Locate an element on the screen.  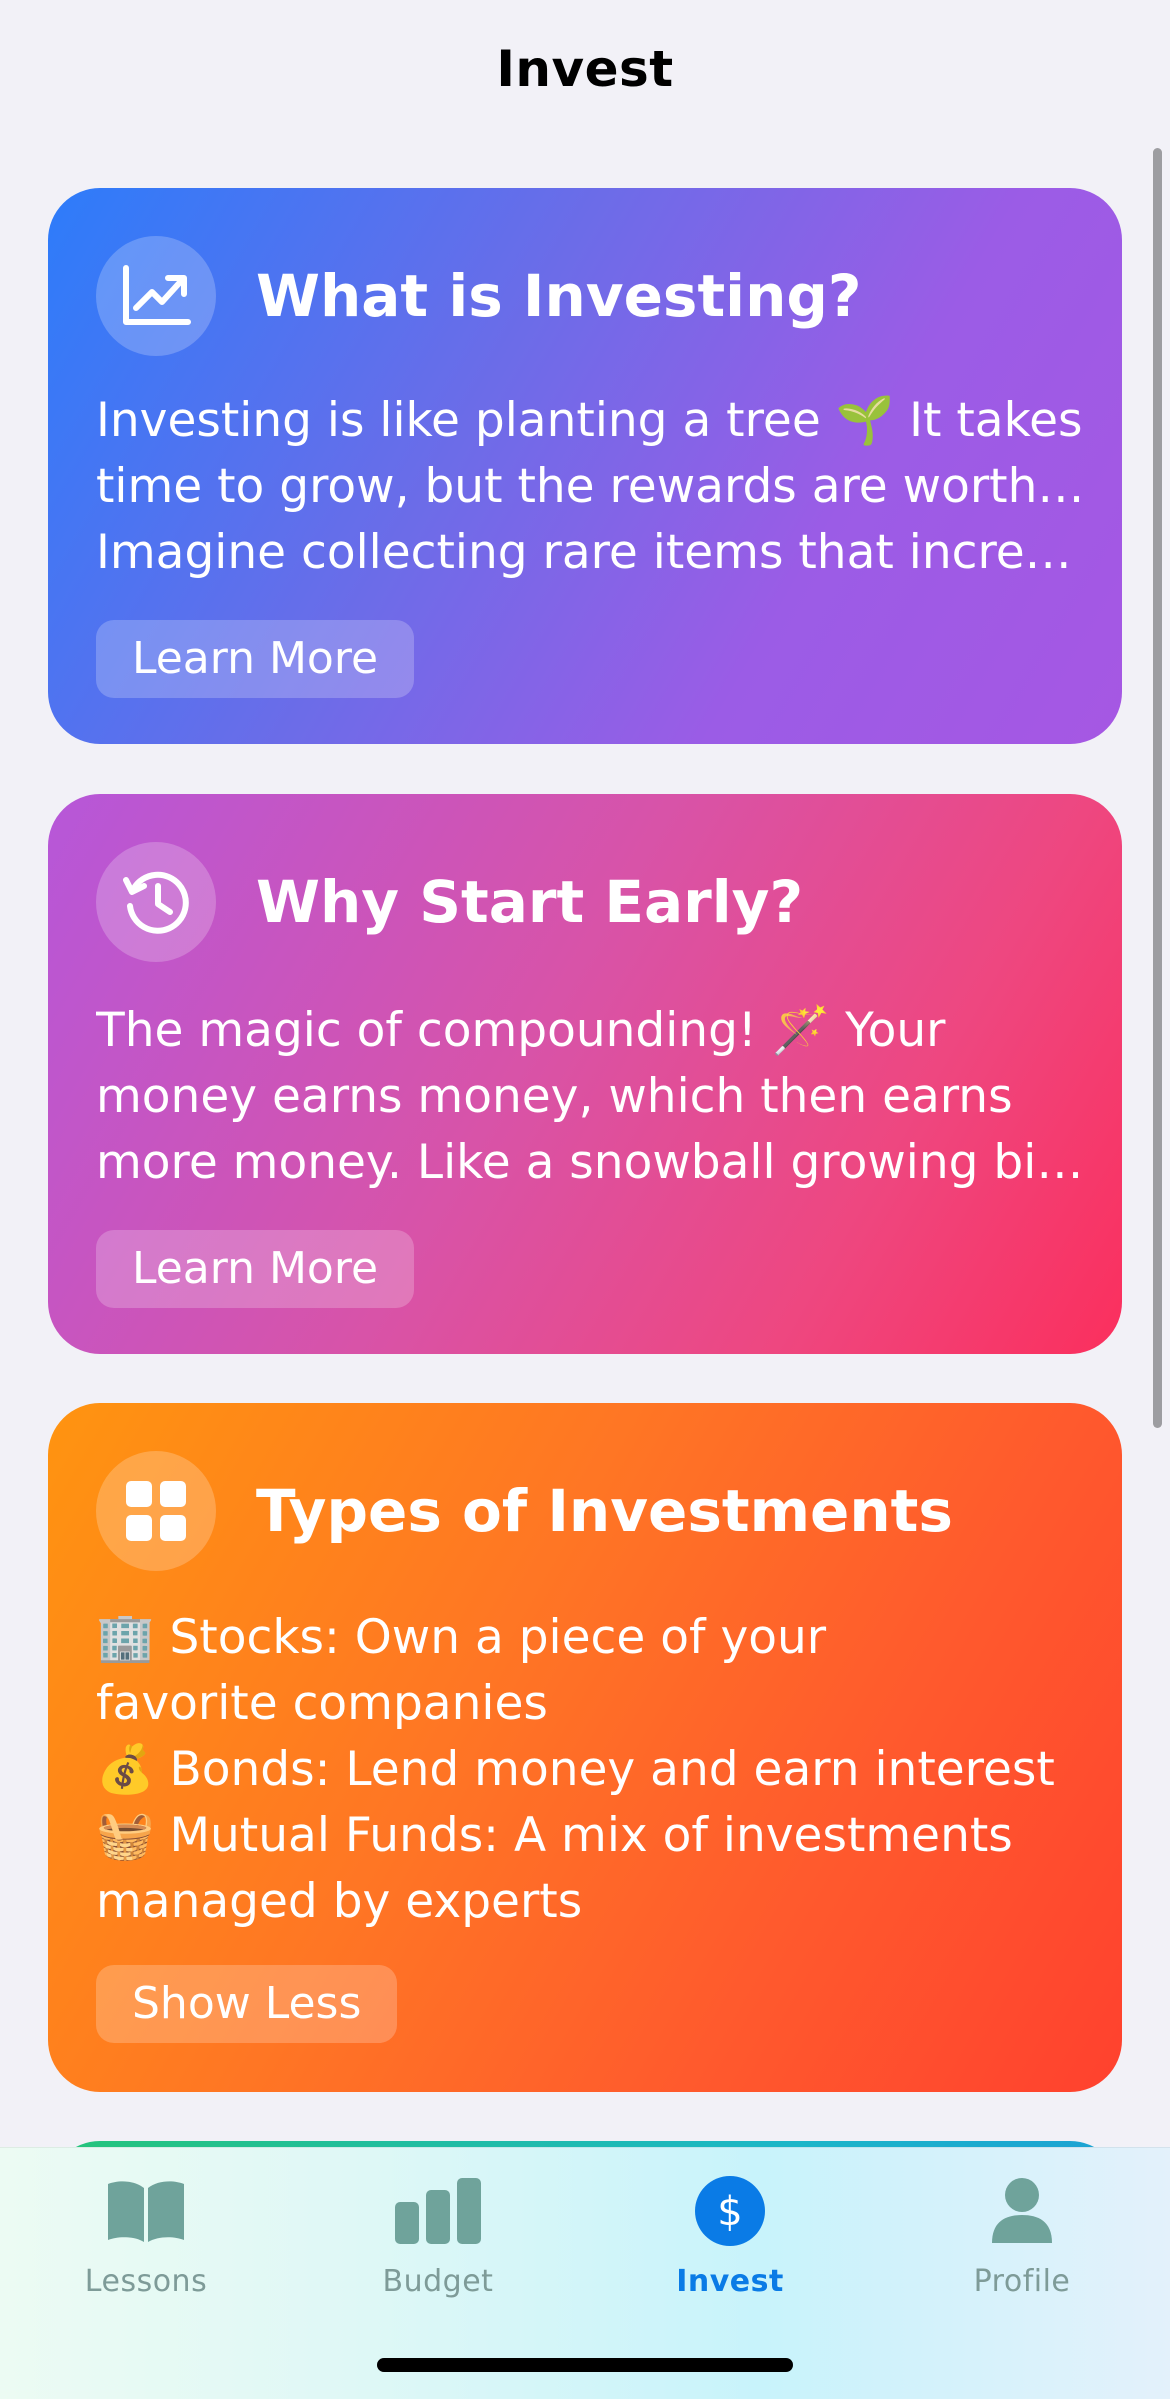
dollar-circle-icon: $ is located at coordinates (730, 2211).